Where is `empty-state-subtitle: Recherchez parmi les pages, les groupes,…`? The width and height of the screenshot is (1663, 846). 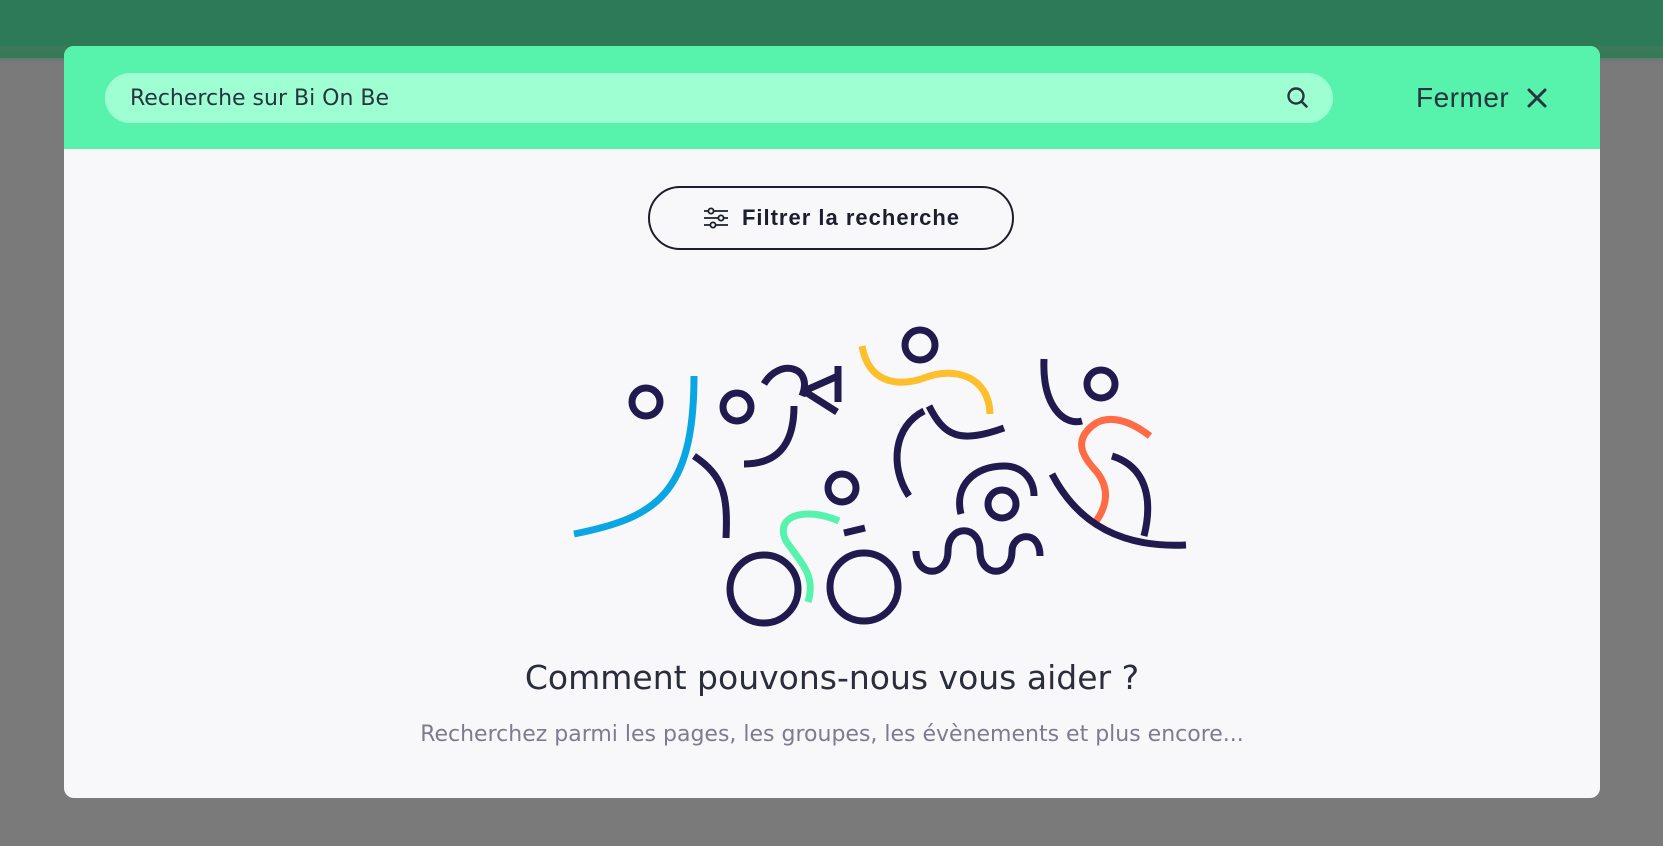
empty-state-subtitle: Recherchez parmi les pages, les groupes,… is located at coordinates (832, 734).